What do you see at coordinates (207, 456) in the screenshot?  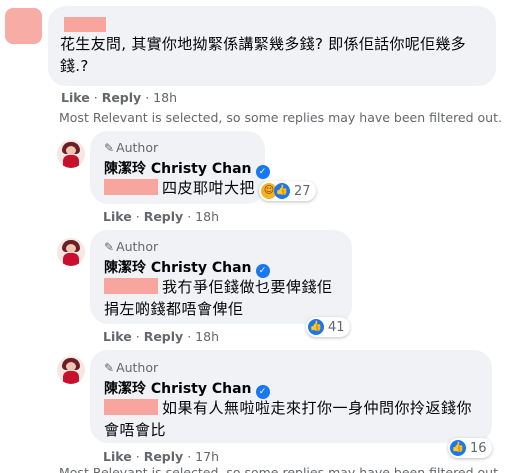 I see `timestamp: 17h` at bounding box center [207, 456].